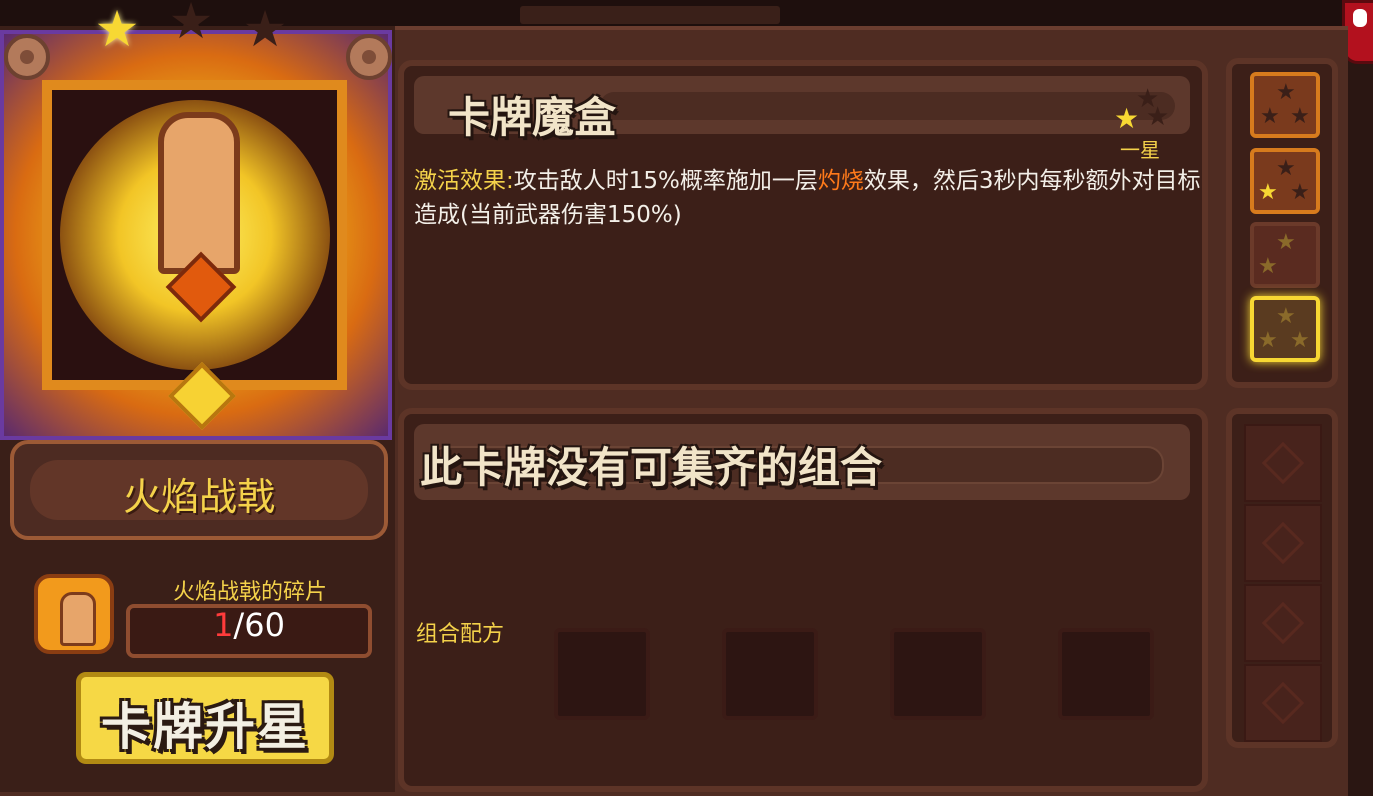 This screenshot has height=796, width=1373. I want to click on fragment-current: 1, so click(223, 625).